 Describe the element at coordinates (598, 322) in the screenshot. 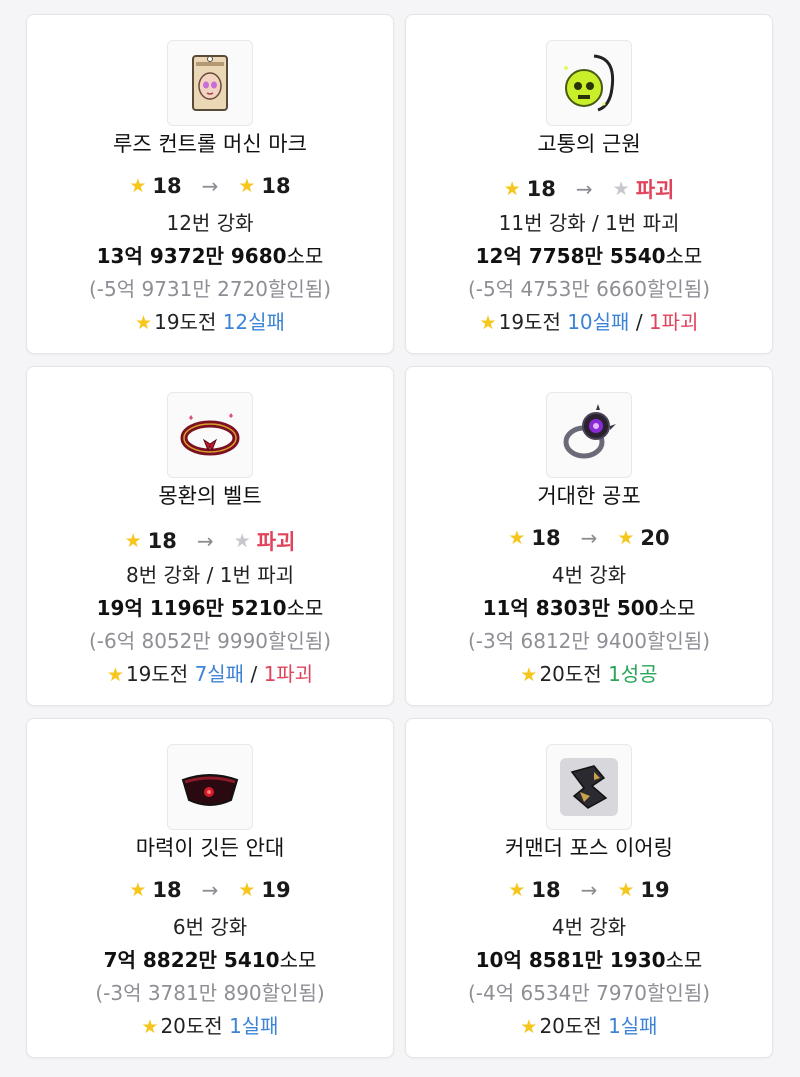

I see `fail-count: 10실패` at that location.